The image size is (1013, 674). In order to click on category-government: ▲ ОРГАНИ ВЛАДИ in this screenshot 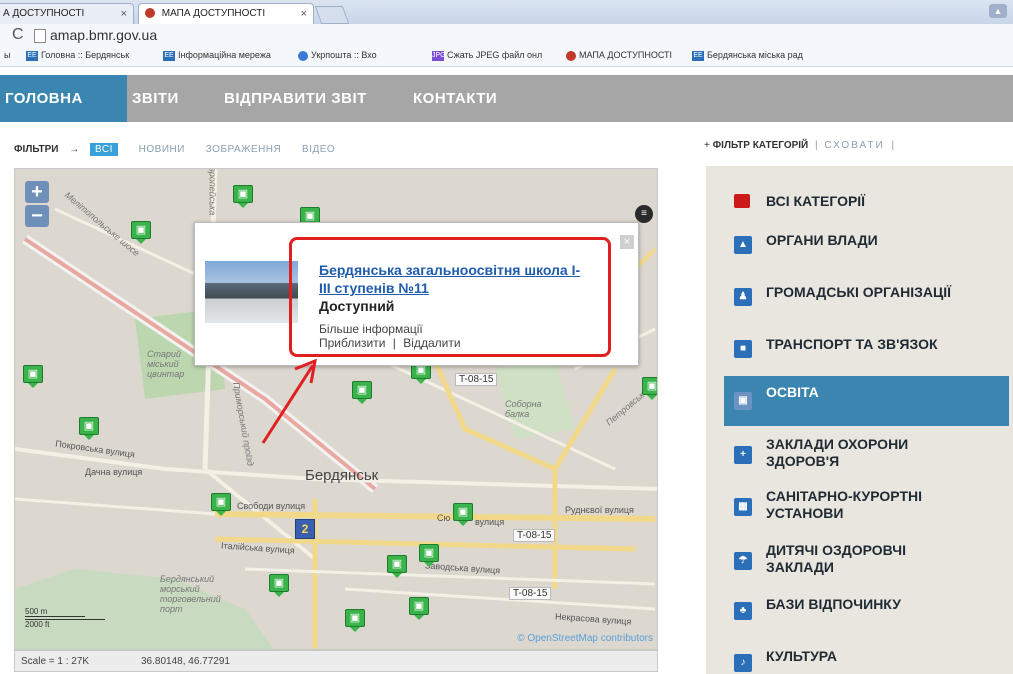, I will do `click(859, 245)`.